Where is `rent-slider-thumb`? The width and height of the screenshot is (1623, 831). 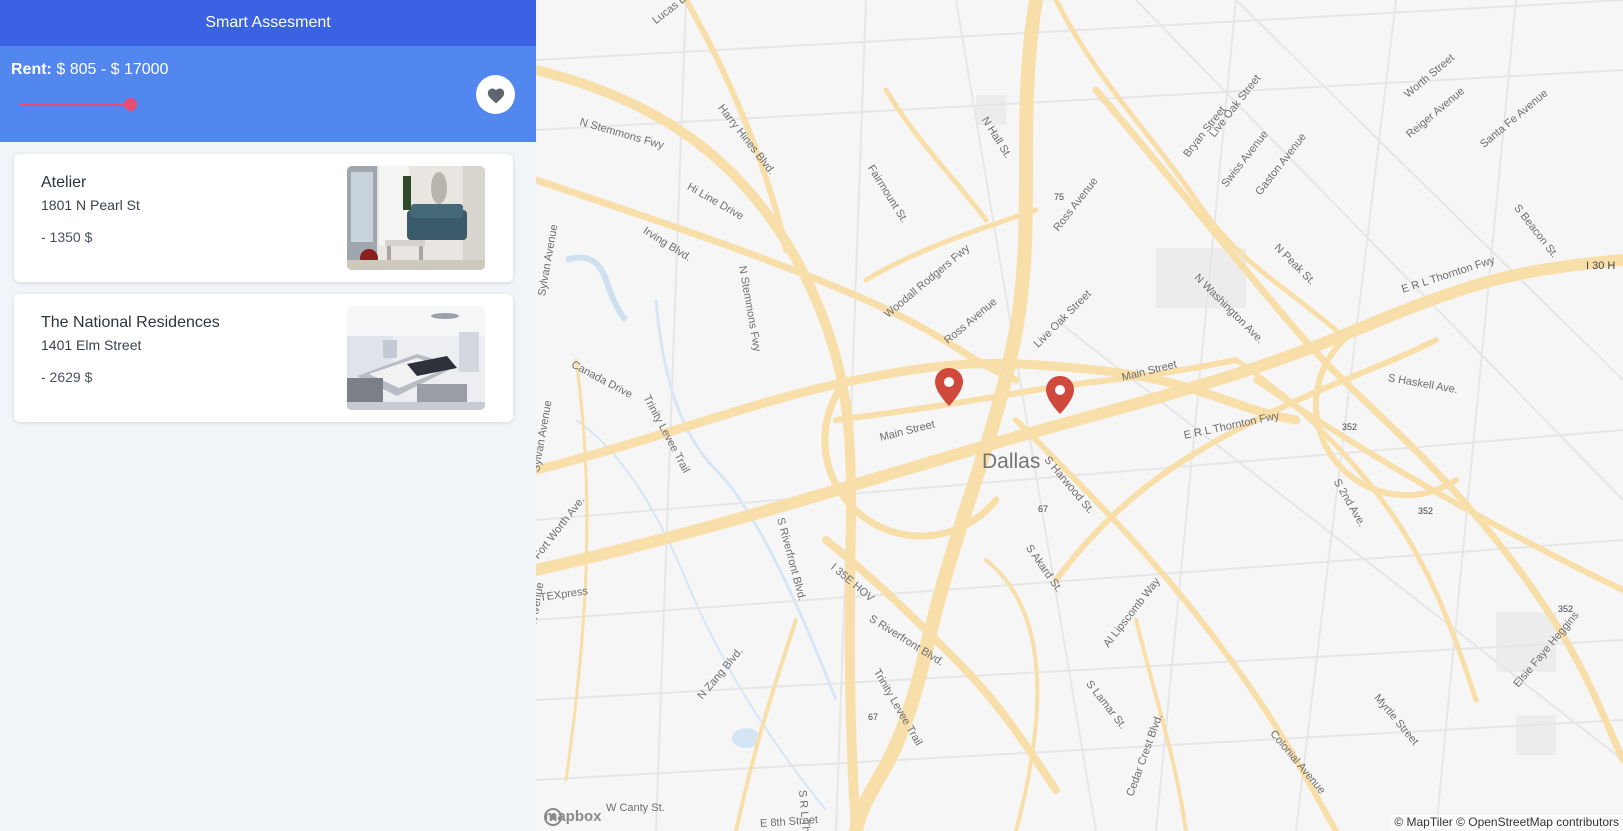 rent-slider-thumb is located at coordinates (130, 104).